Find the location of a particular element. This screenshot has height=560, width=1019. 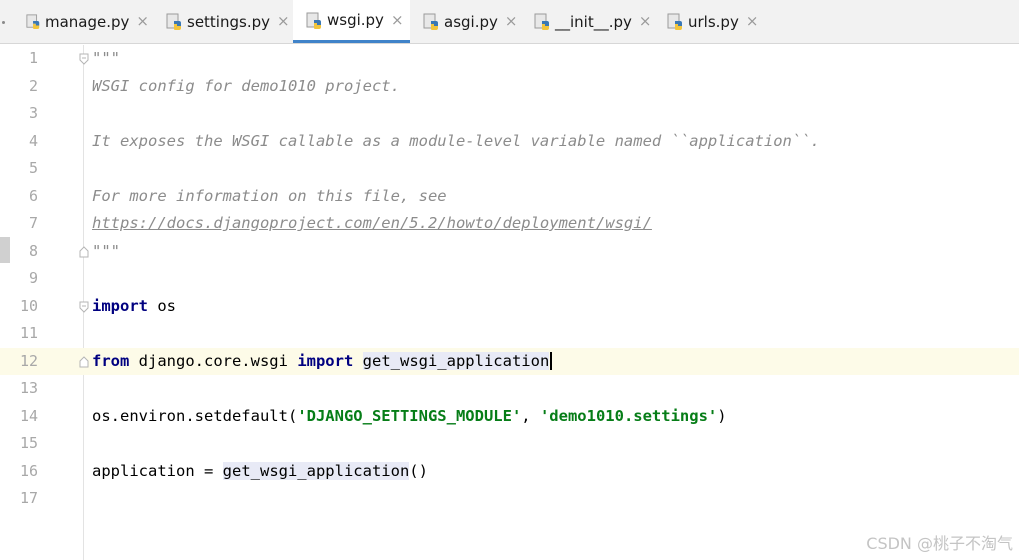

code-text: import os is located at coordinates (134, 307).